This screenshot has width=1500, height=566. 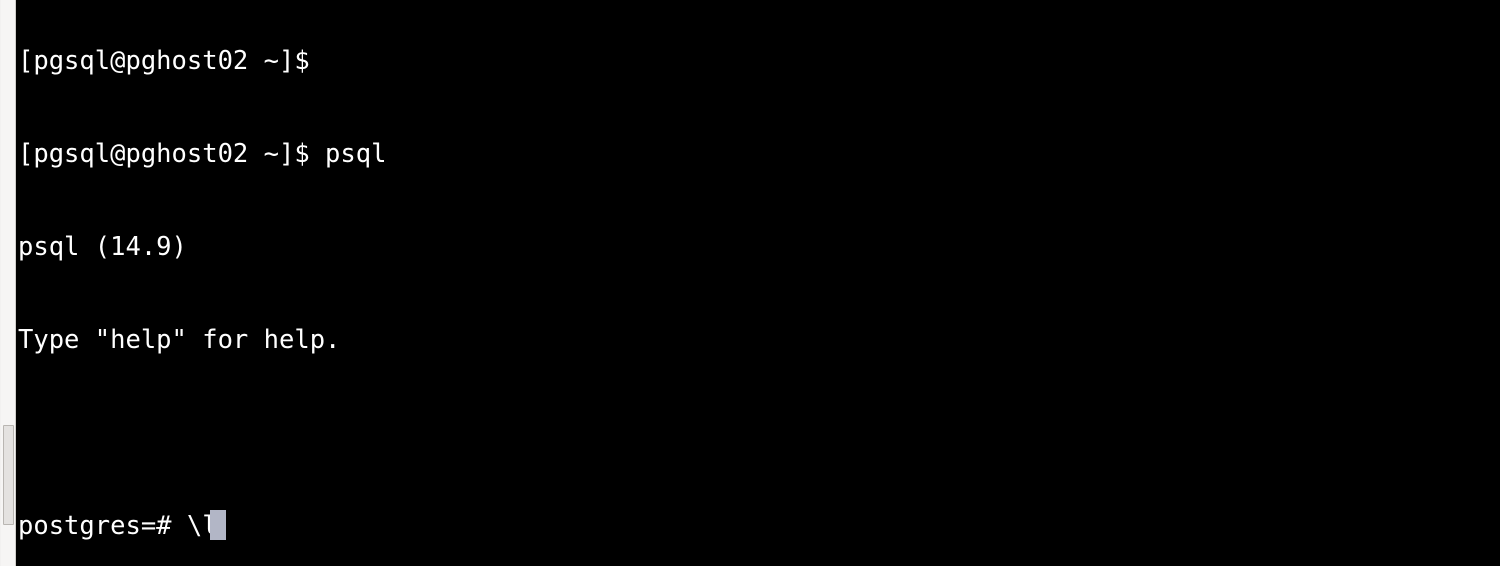 I want to click on scrollbar-trough, so click(x=8, y=283).